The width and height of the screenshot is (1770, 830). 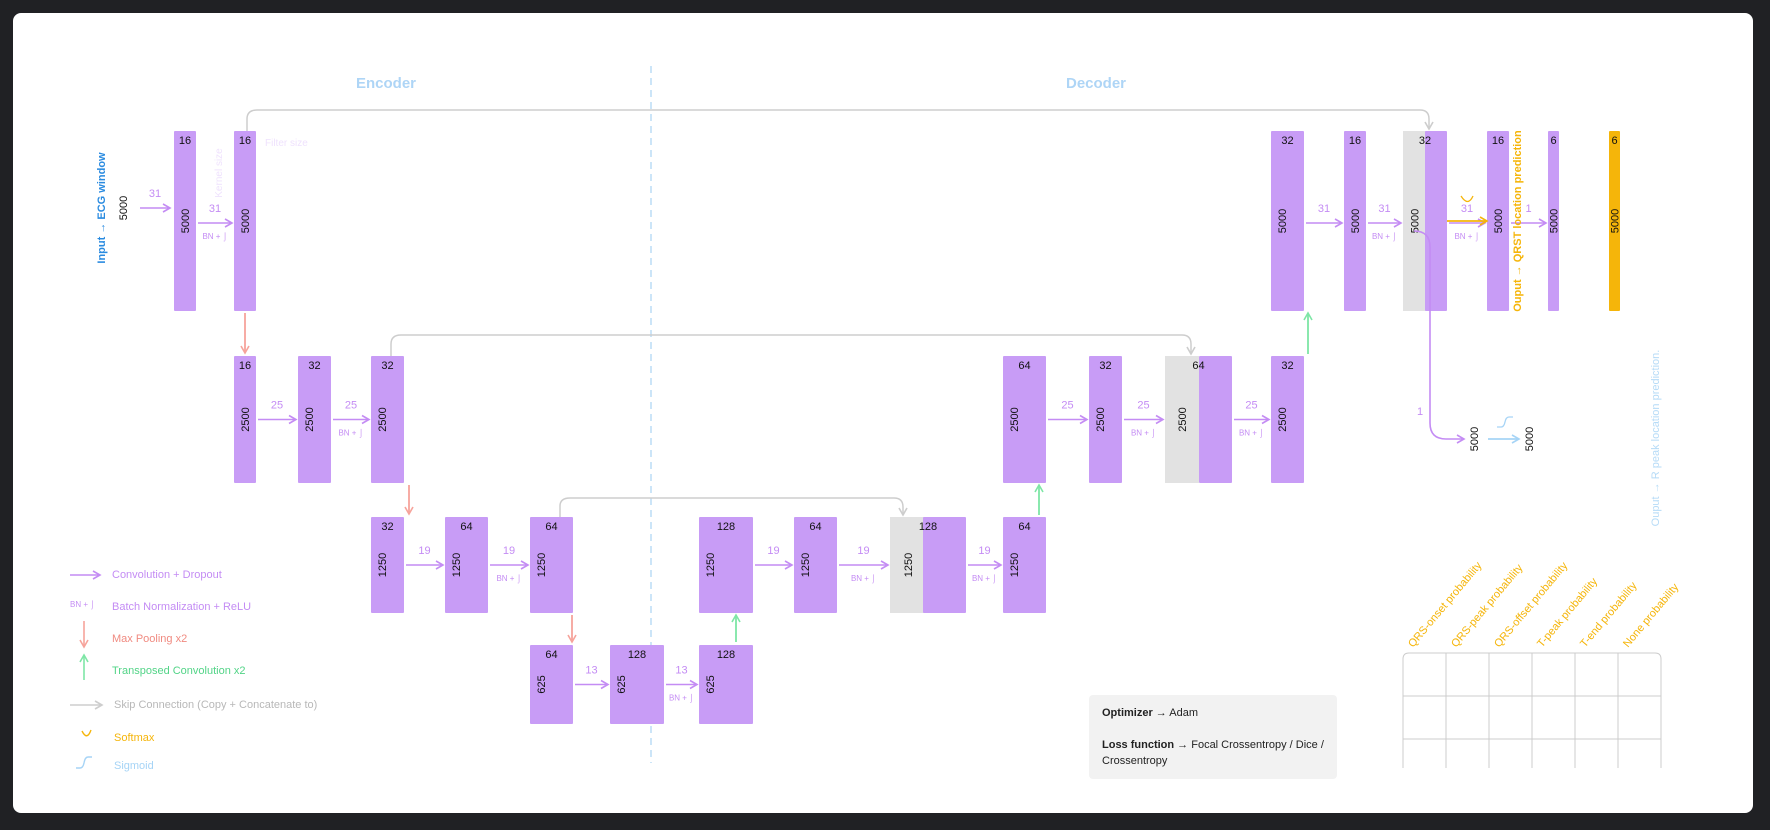 What do you see at coordinates (1656, 438) in the screenshot?
I see `r-peak-output-label: Ouput → R peak location prediction.` at bounding box center [1656, 438].